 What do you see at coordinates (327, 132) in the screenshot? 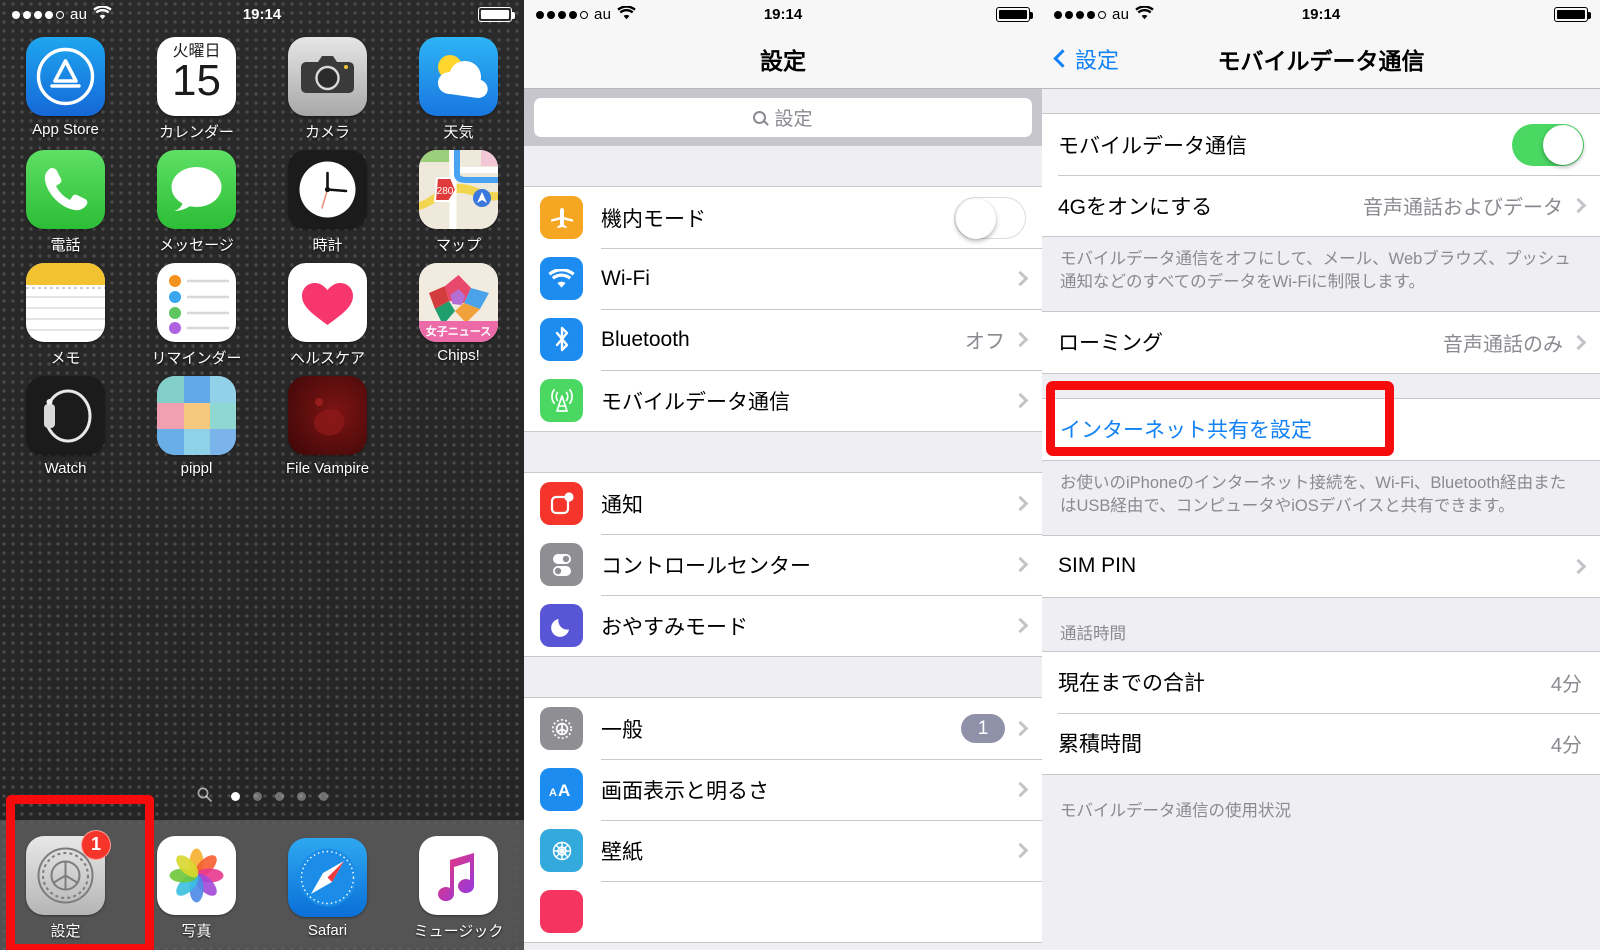
I see `app-label: カメラ` at bounding box center [327, 132].